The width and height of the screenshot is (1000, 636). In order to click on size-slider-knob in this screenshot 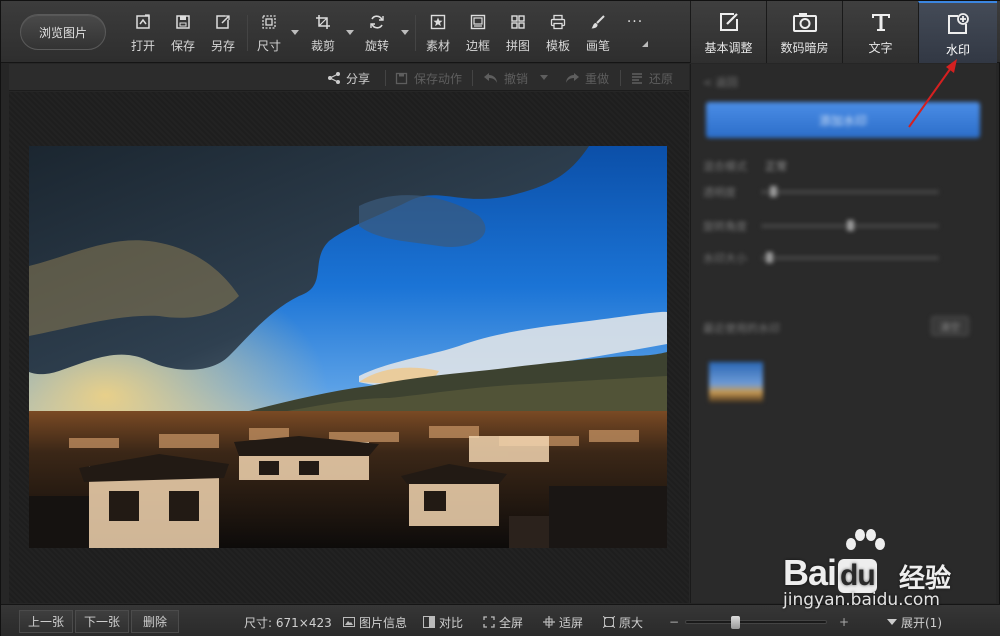, I will do `click(770, 257)`.